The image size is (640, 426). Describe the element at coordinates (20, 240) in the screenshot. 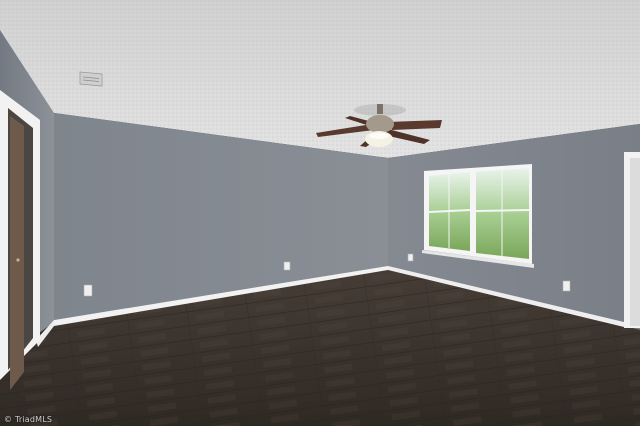

I see `left-doorway` at that location.